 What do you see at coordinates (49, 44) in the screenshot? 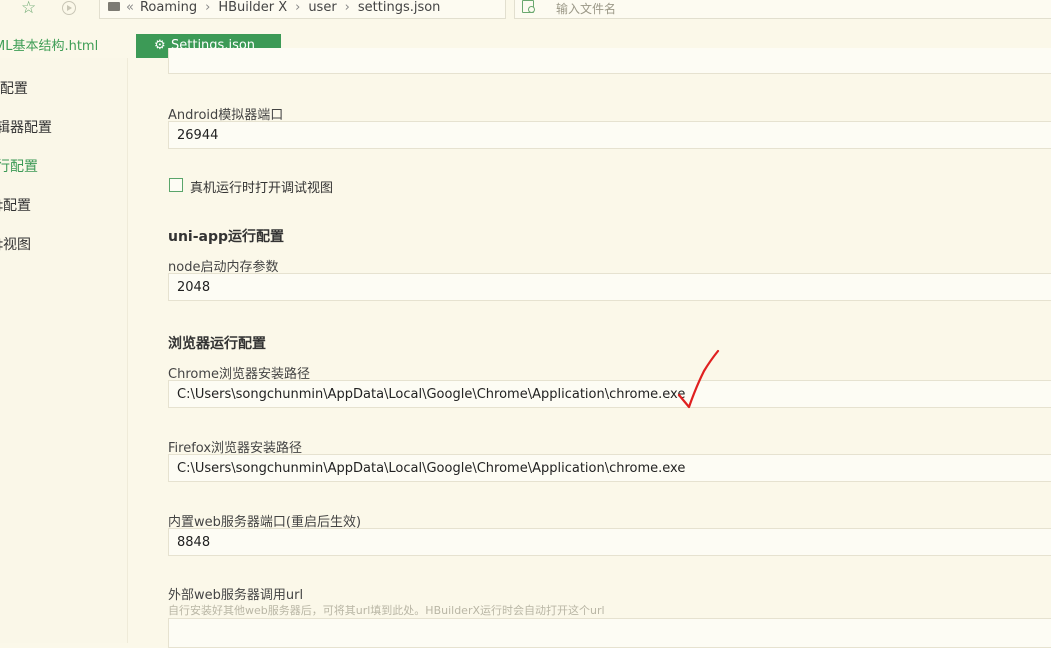
I see `tab-html-file: ML基本结构.html` at bounding box center [49, 44].